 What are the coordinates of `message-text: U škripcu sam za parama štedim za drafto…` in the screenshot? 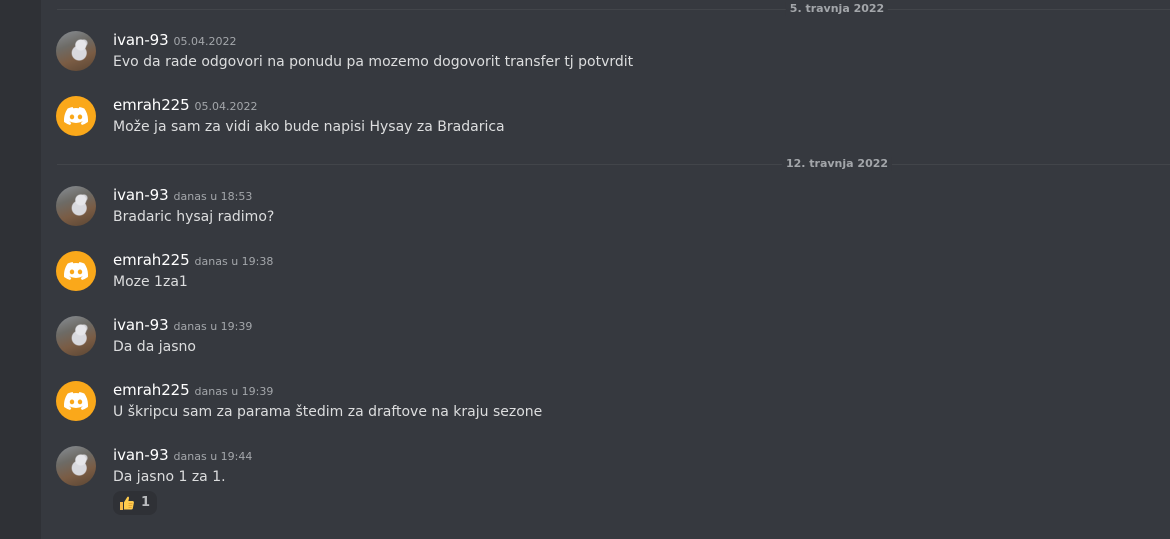 It's located at (328, 412).